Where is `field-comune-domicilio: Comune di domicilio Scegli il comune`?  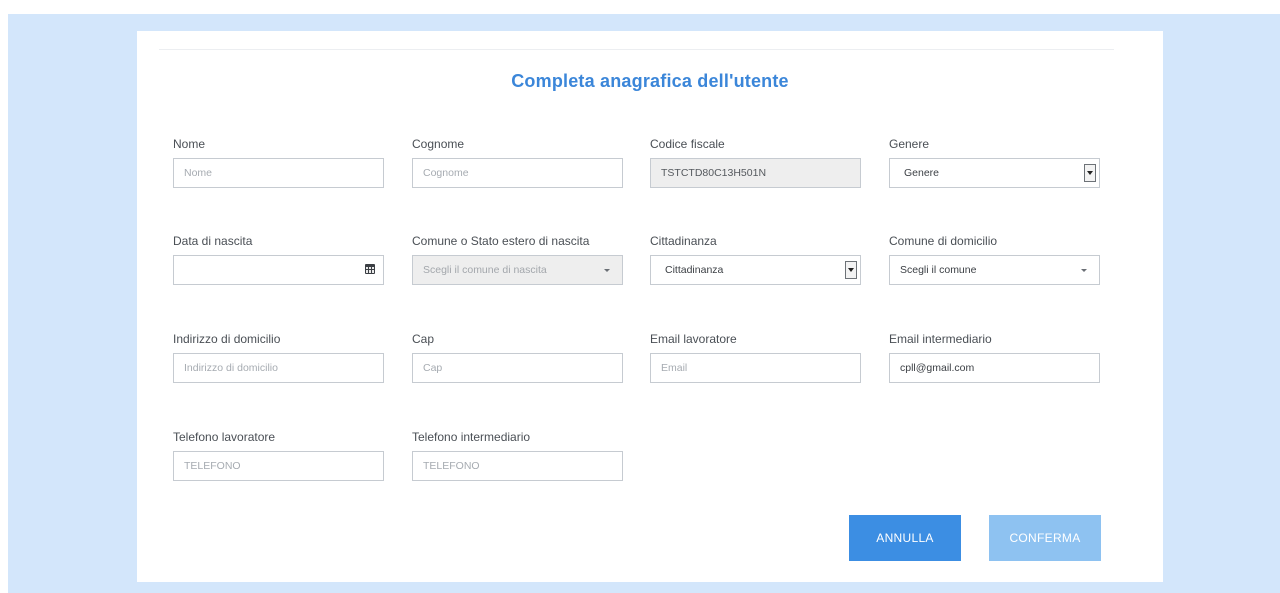 field-comune-domicilio: Comune di domicilio Scegli il comune is located at coordinates (994, 259).